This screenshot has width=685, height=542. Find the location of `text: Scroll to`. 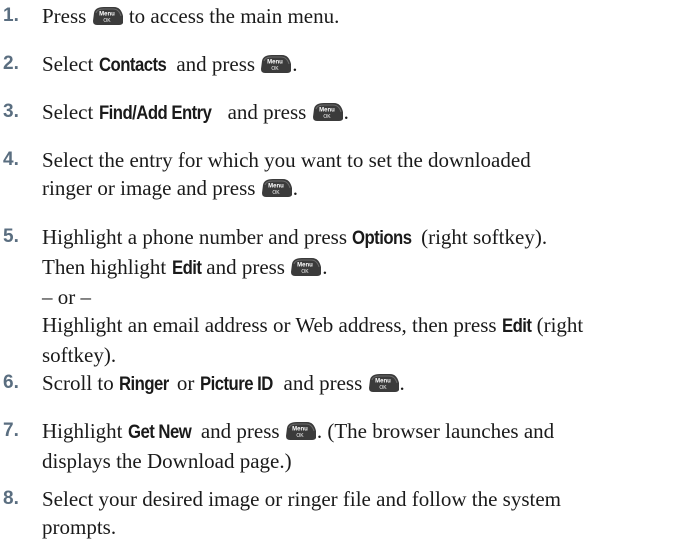

text: Scroll to is located at coordinates (80, 383).